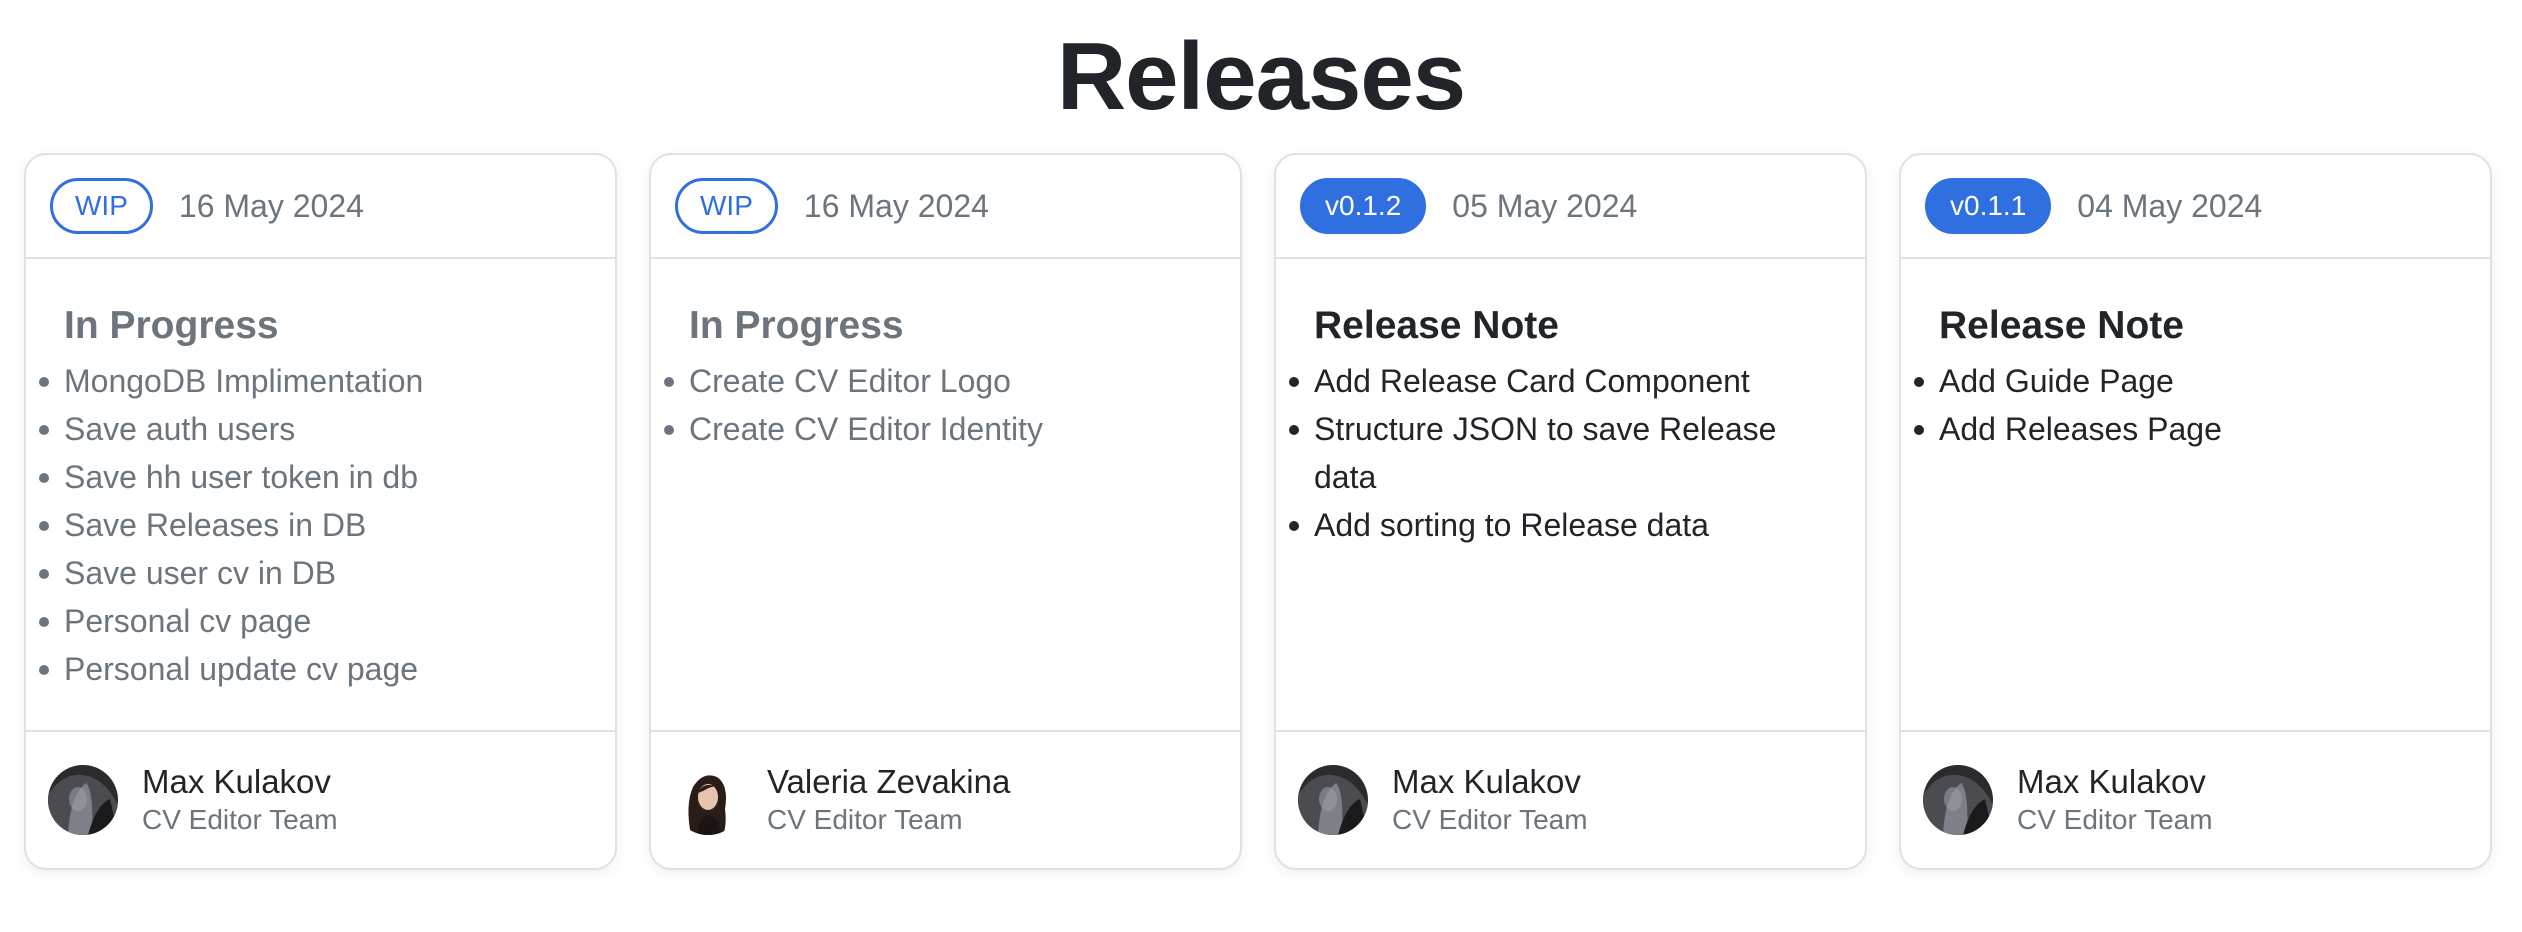 The image size is (2522, 932). Describe the element at coordinates (315, 381) in the screenshot. I see `list-item: MongoDB Implimentation` at that location.